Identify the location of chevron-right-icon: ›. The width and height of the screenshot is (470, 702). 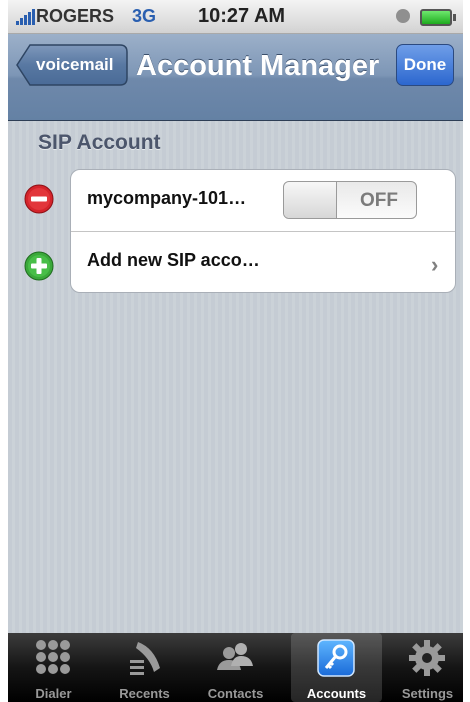
(435, 264).